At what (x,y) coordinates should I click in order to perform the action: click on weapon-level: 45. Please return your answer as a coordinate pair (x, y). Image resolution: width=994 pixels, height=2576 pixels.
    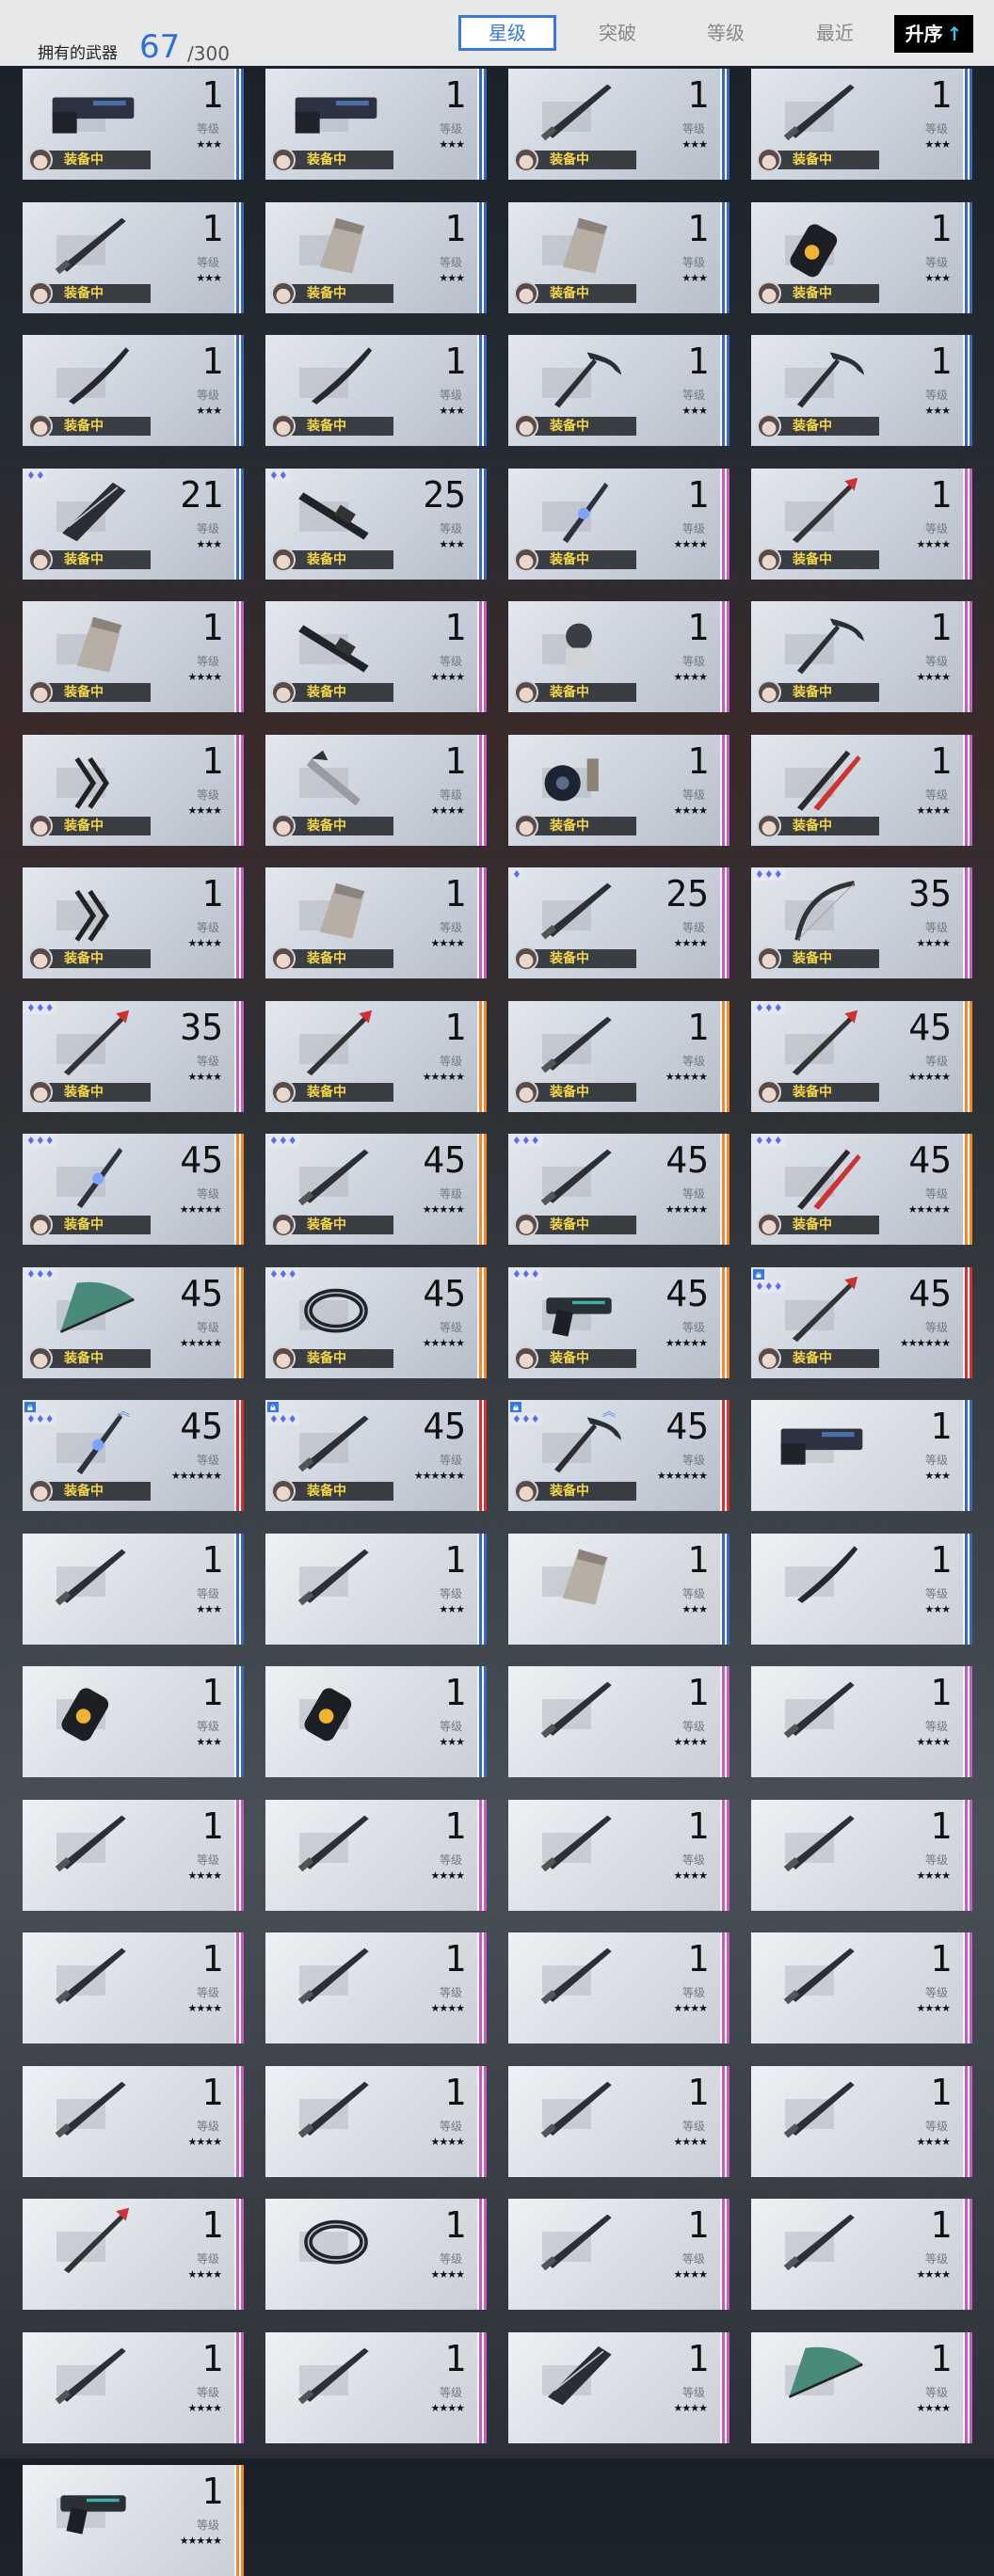
    Looking at the image, I should click on (687, 1293).